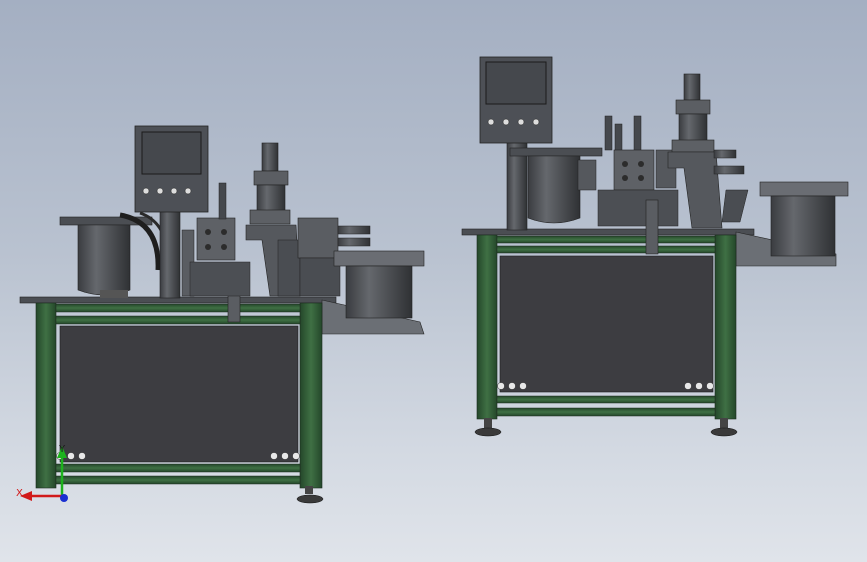 The image size is (867, 562). I want to click on left-control-column, so click(170, 254).